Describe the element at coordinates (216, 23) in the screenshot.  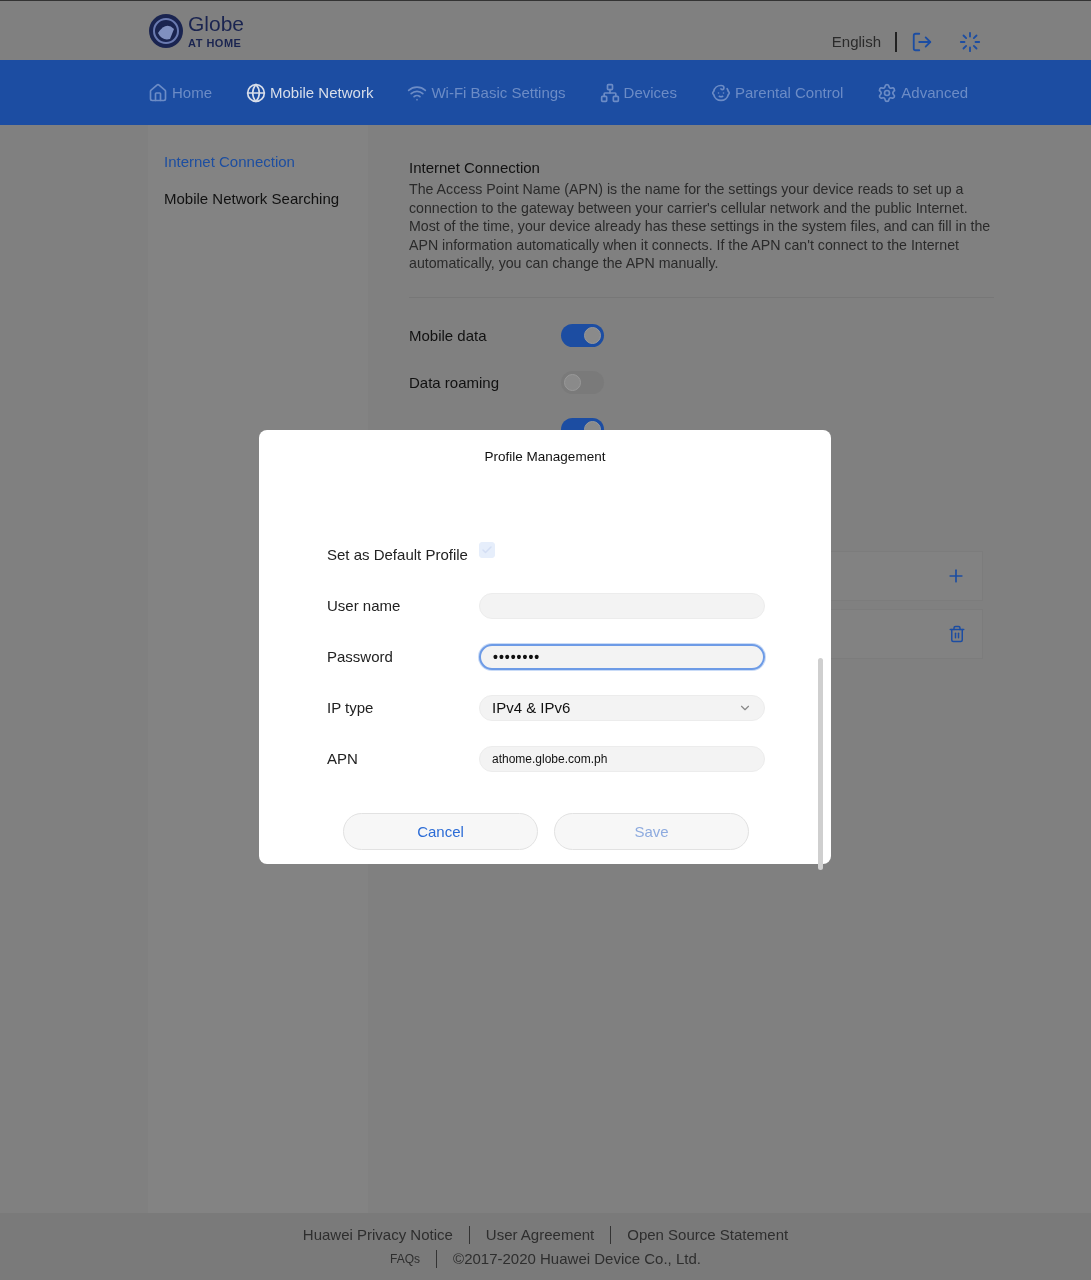
I see `logo-name: Globe` at that location.